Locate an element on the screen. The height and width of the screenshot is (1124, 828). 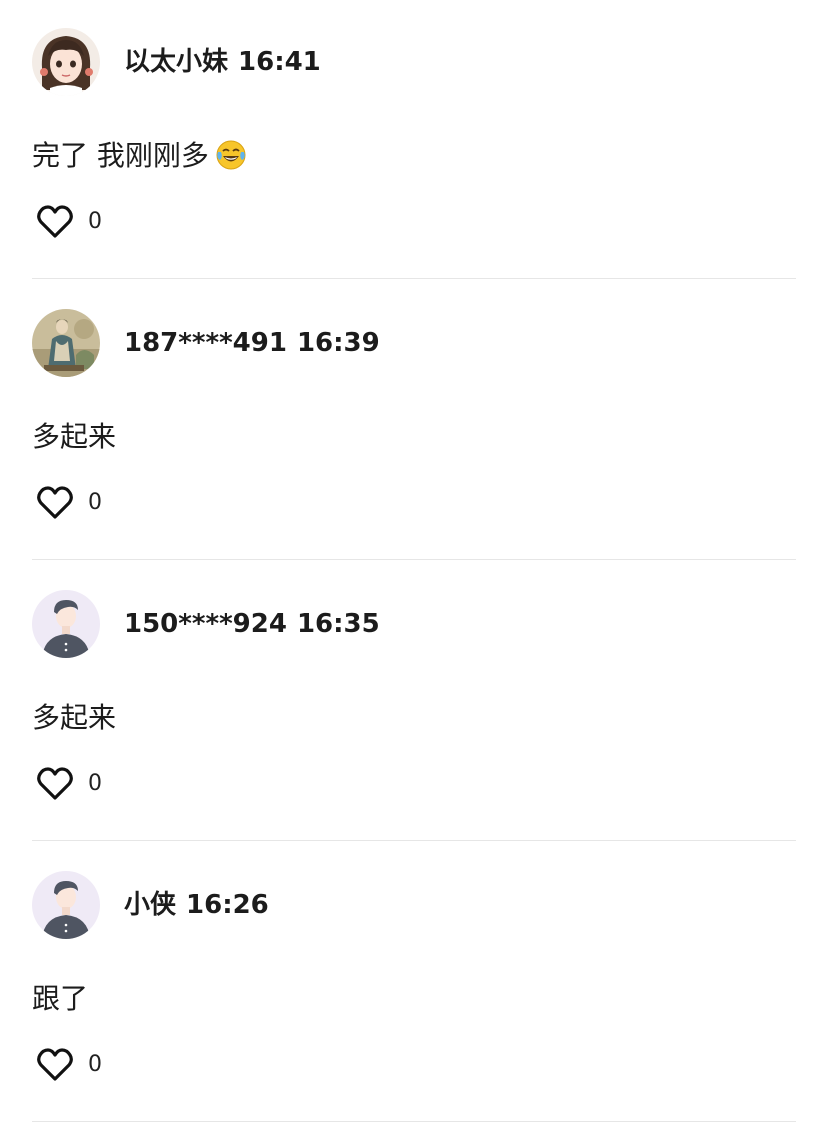
username: 187****491 is located at coordinates (205, 343).